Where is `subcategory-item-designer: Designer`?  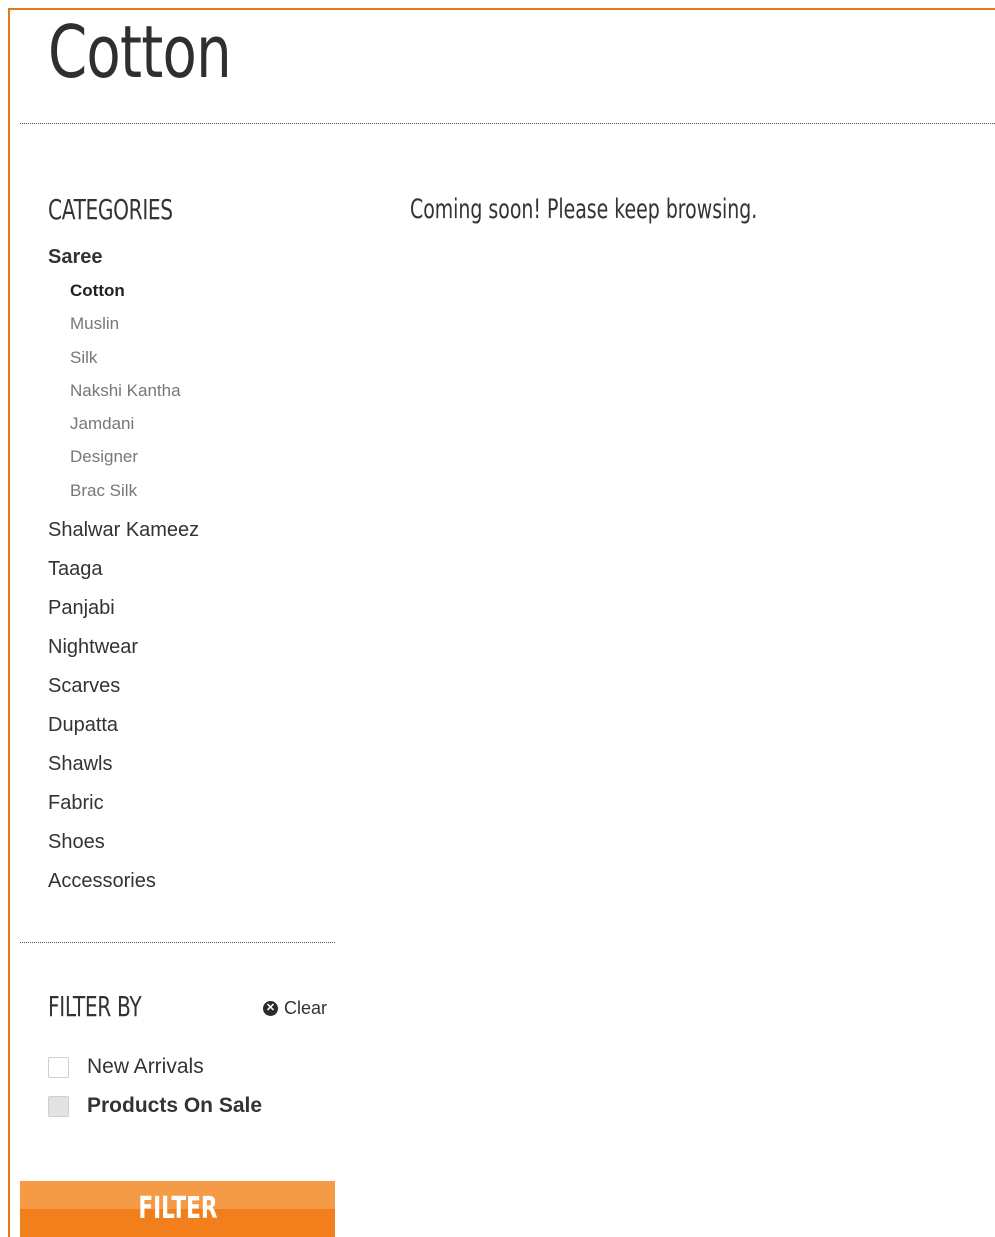
subcategory-item-designer: Designer is located at coordinates (204, 456).